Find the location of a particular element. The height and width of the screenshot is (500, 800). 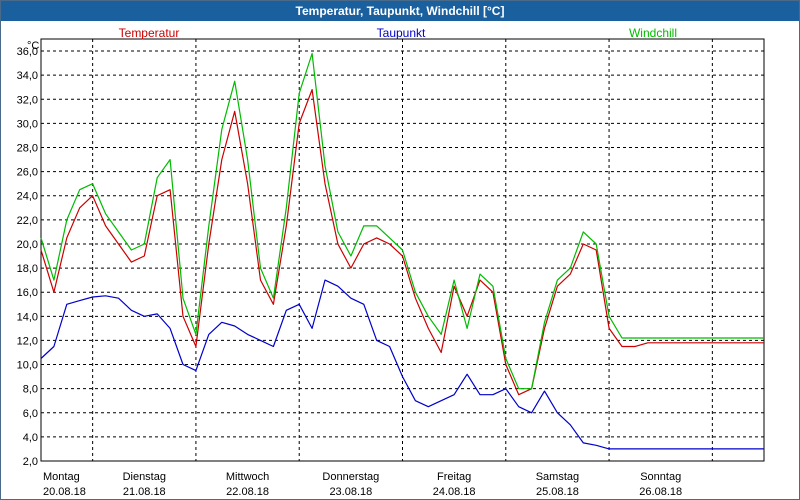

y-tick-label: 10,0 is located at coordinates (27, 366).